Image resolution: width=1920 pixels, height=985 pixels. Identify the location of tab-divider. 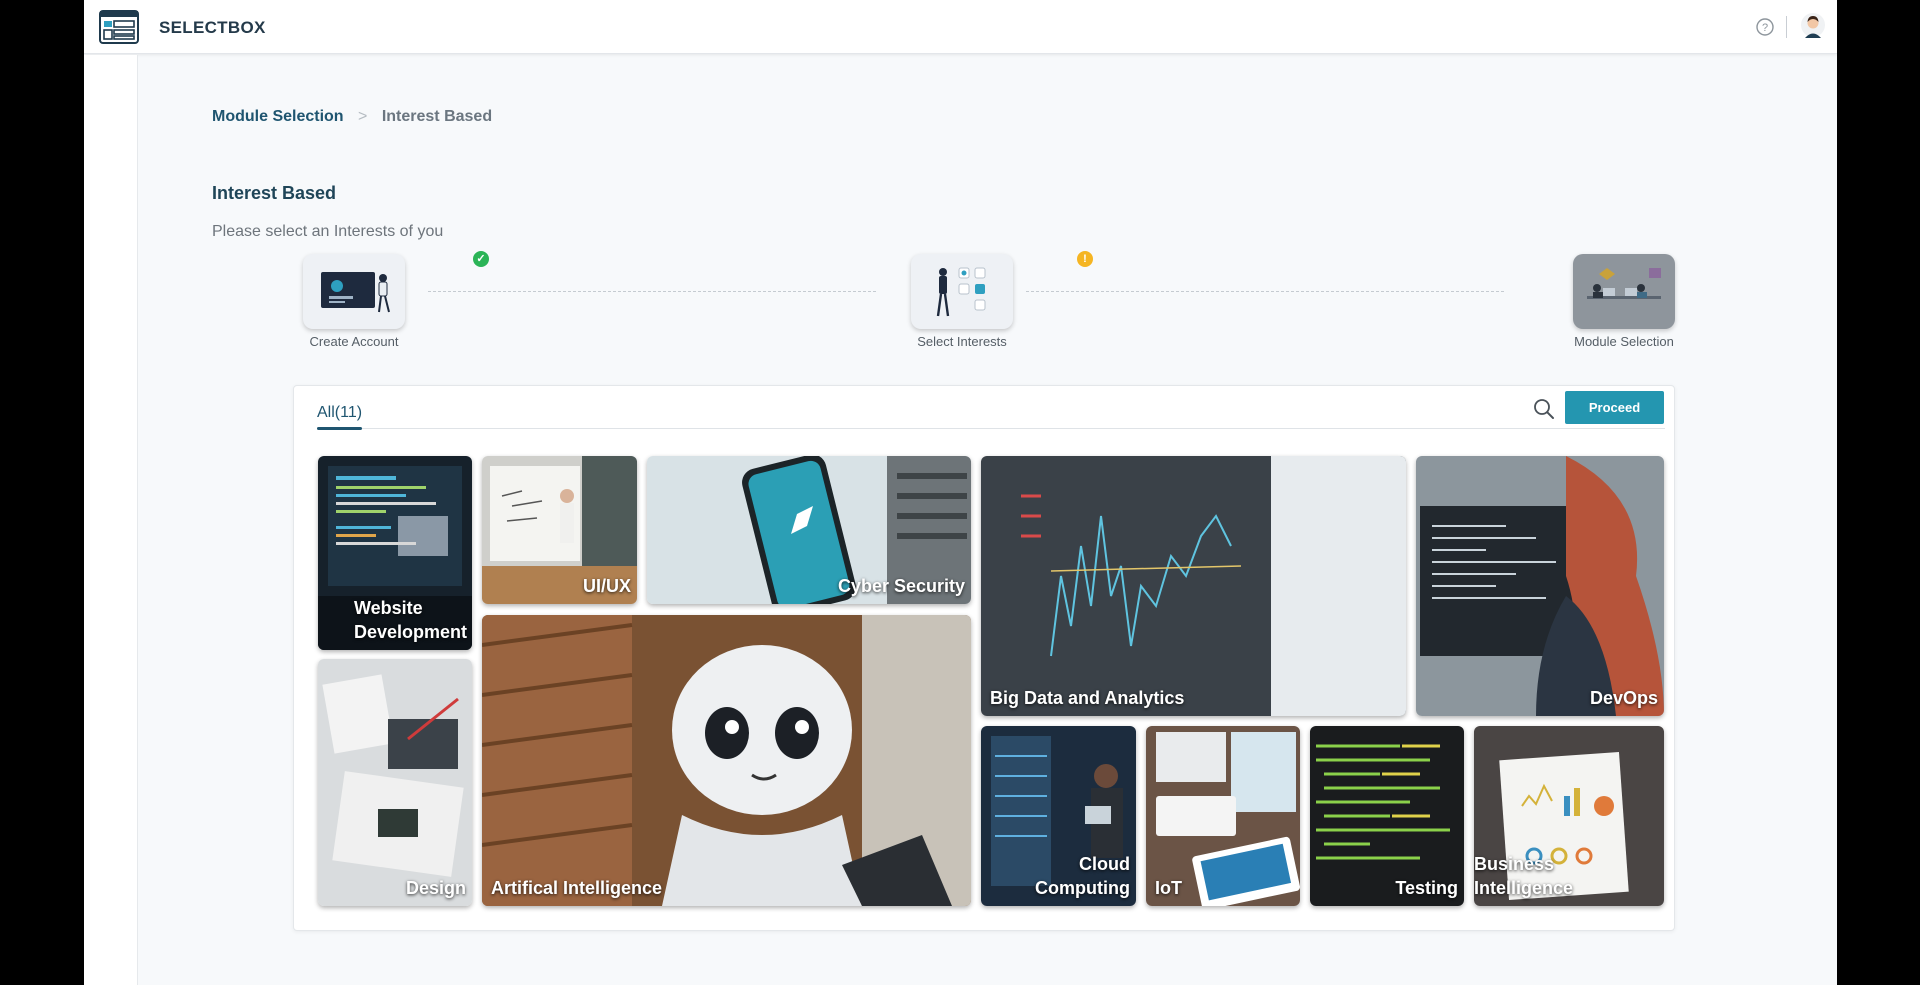
(991, 428).